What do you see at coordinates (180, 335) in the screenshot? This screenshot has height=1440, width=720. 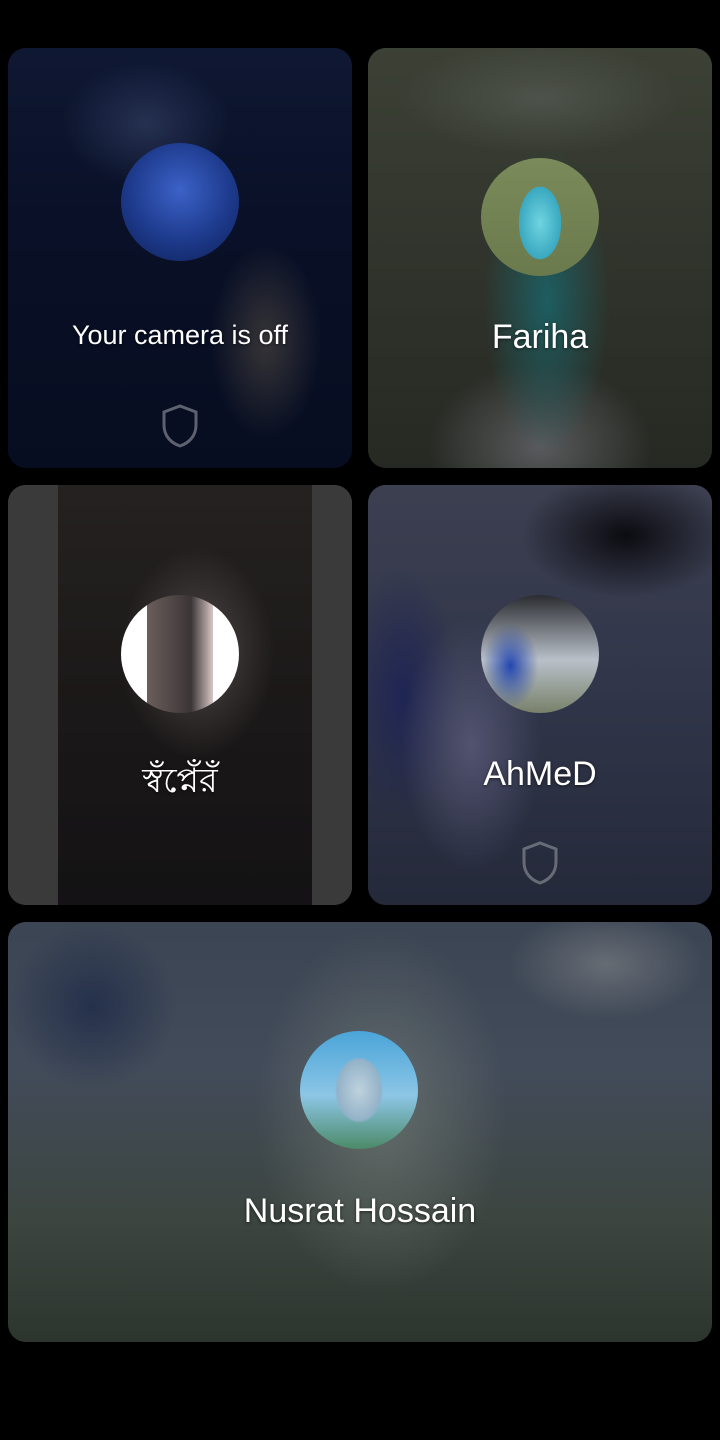 I see `camera-off-label: Your camera is off` at bounding box center [180, 335].